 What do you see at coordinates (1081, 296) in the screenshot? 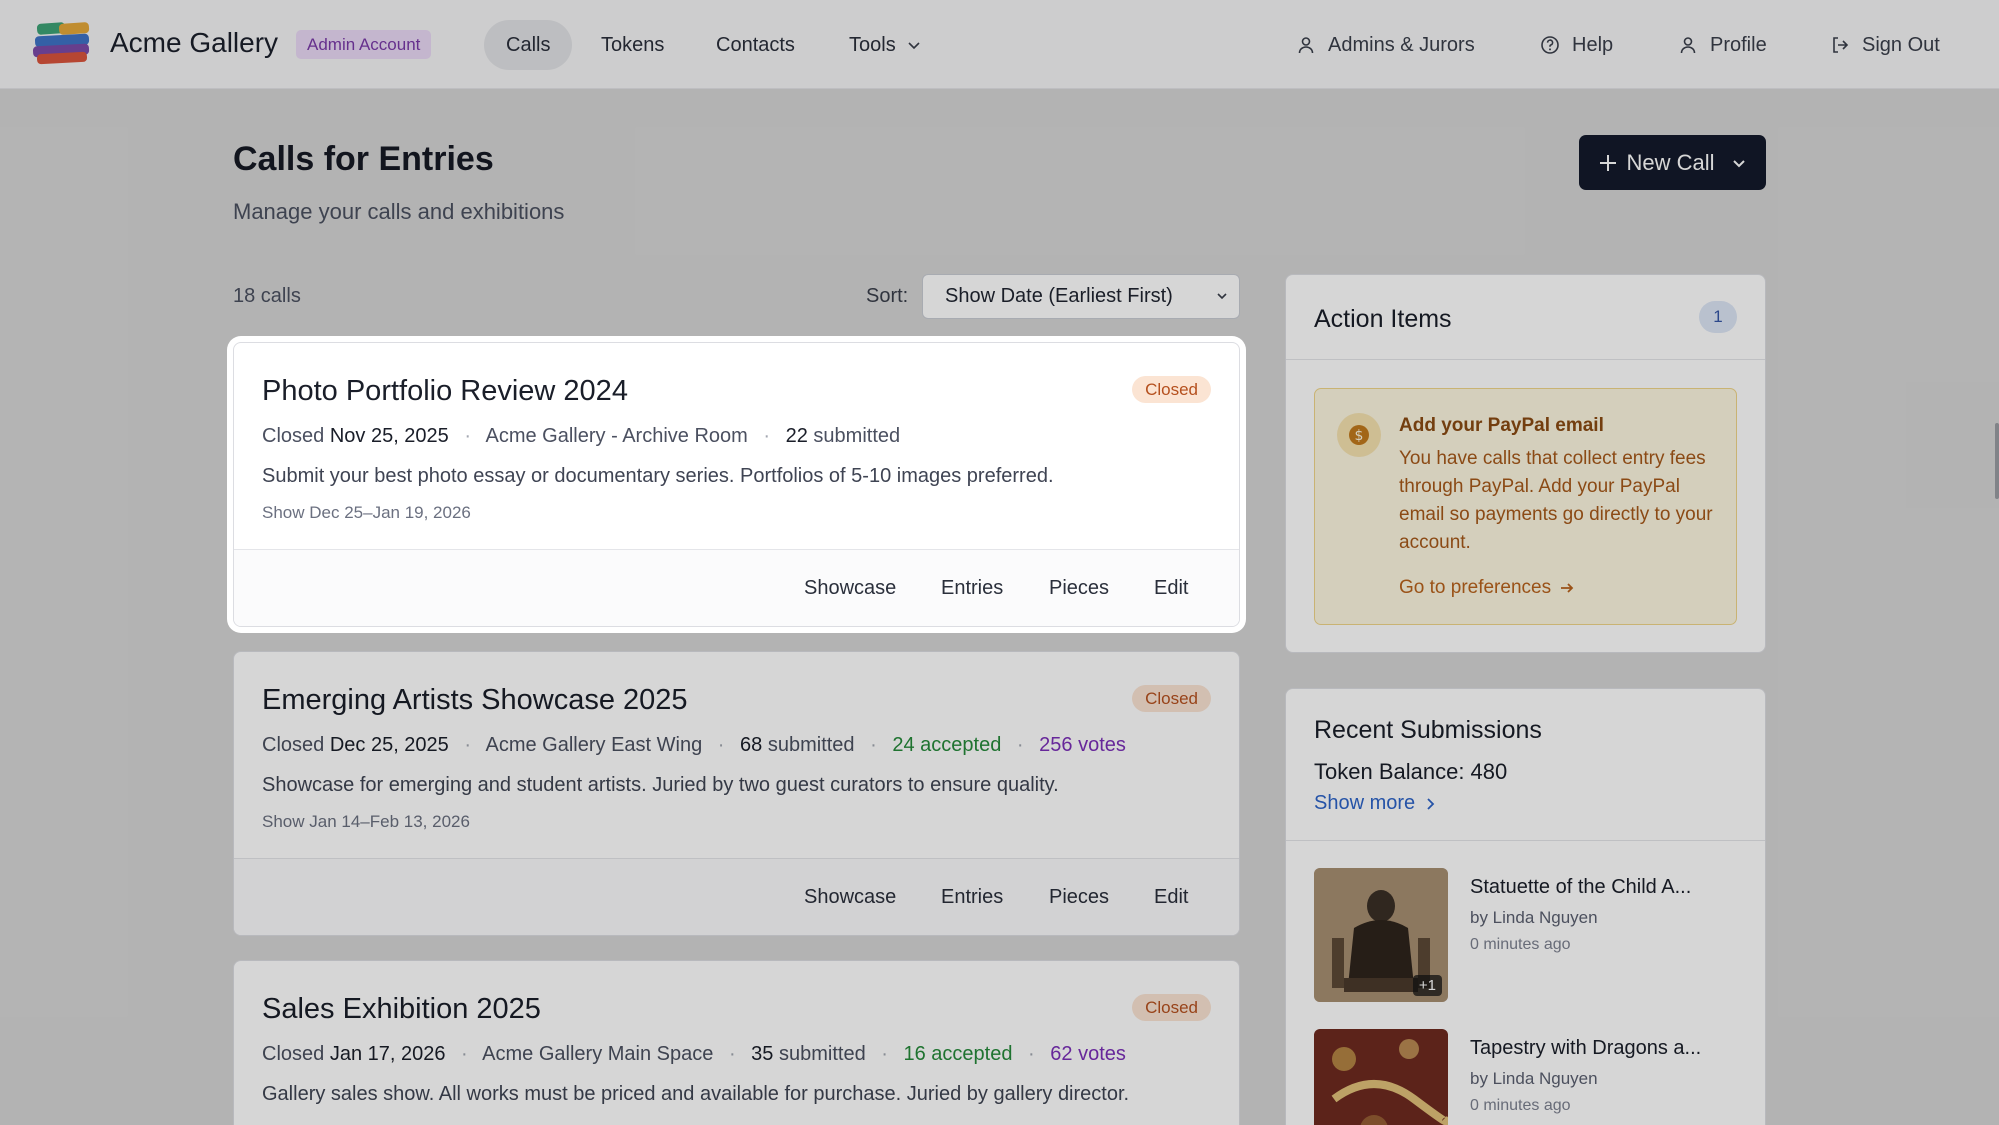
I see `sort-select: Show Date (Earliest First)` at bounding box center [1081, 296].